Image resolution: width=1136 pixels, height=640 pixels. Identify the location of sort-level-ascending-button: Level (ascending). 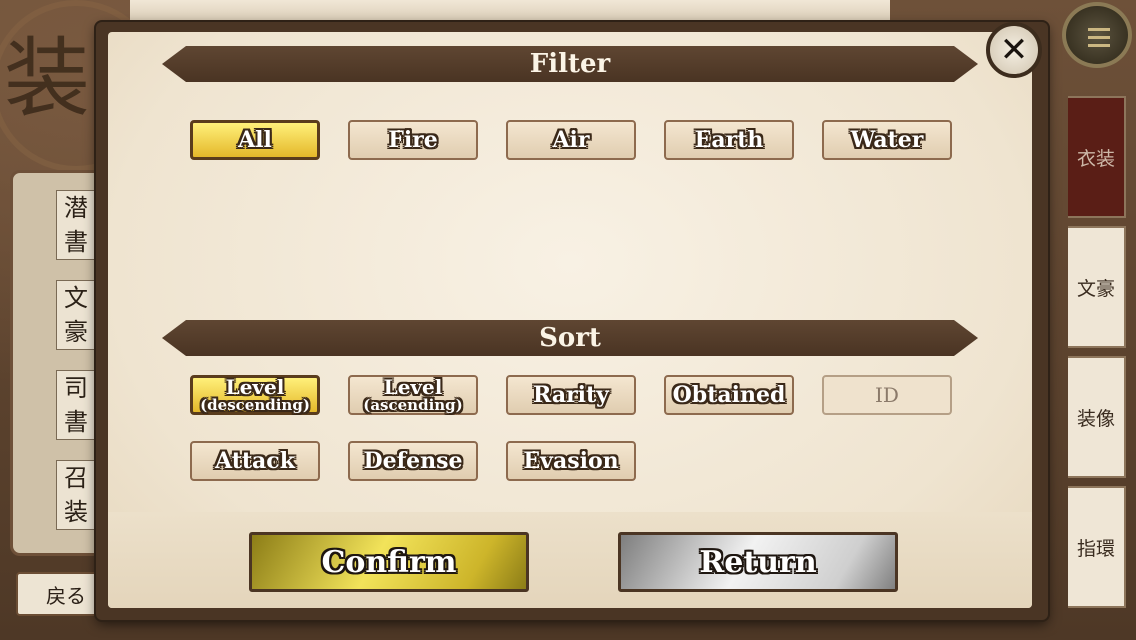
(413, 395).